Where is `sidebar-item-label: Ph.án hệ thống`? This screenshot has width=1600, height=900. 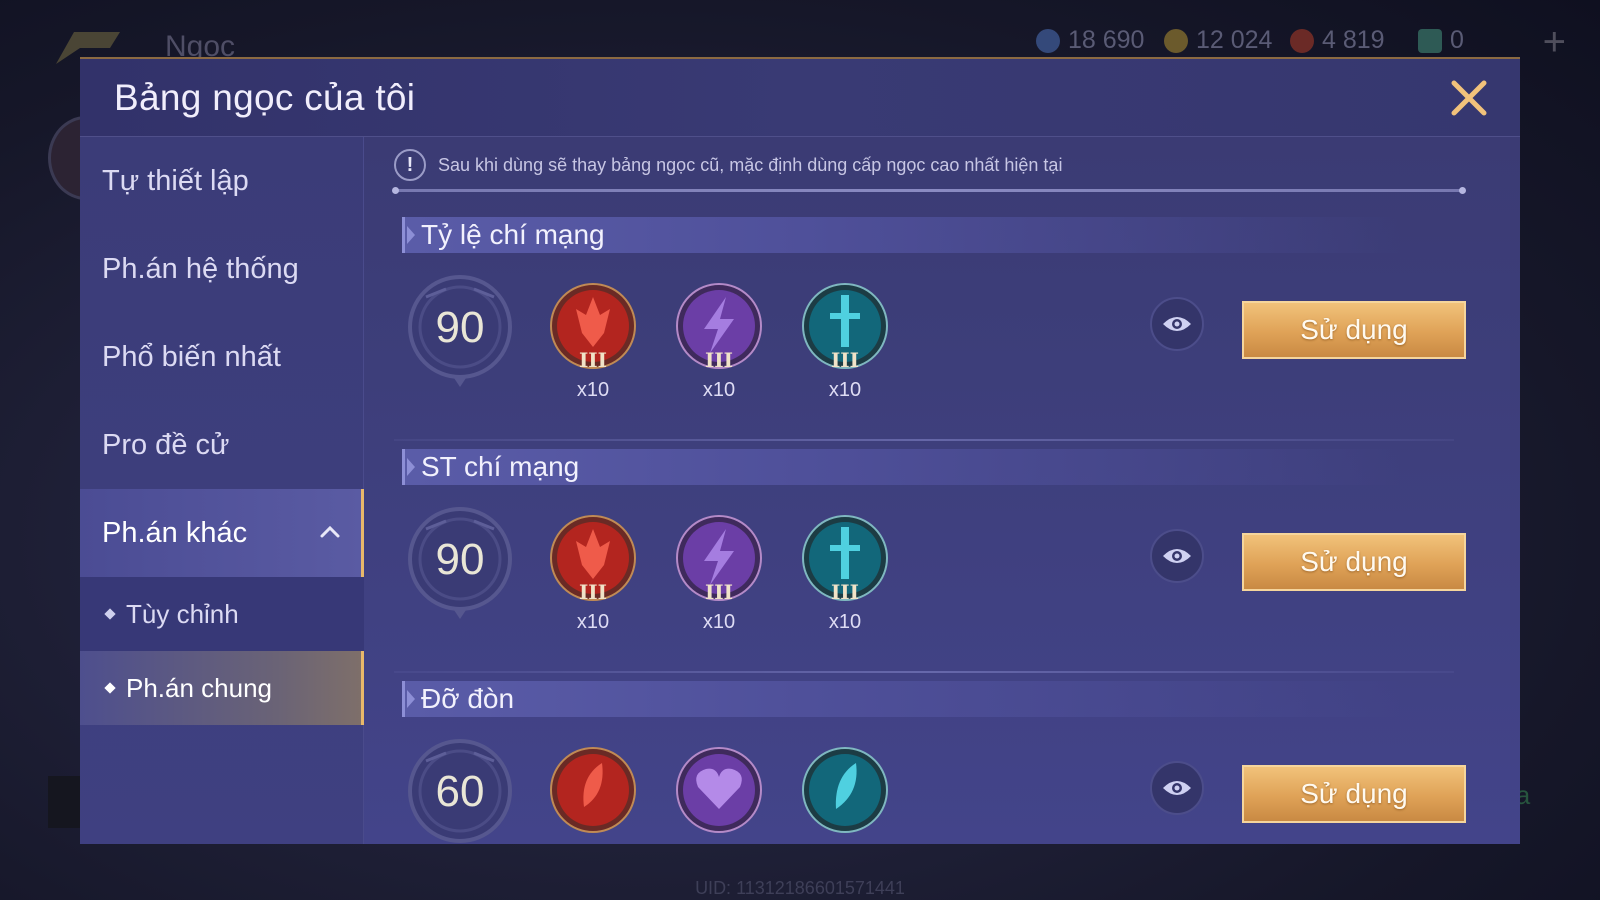 sidebar-item-label: Ph.án hệ thống is located at coordinates (200, 268).